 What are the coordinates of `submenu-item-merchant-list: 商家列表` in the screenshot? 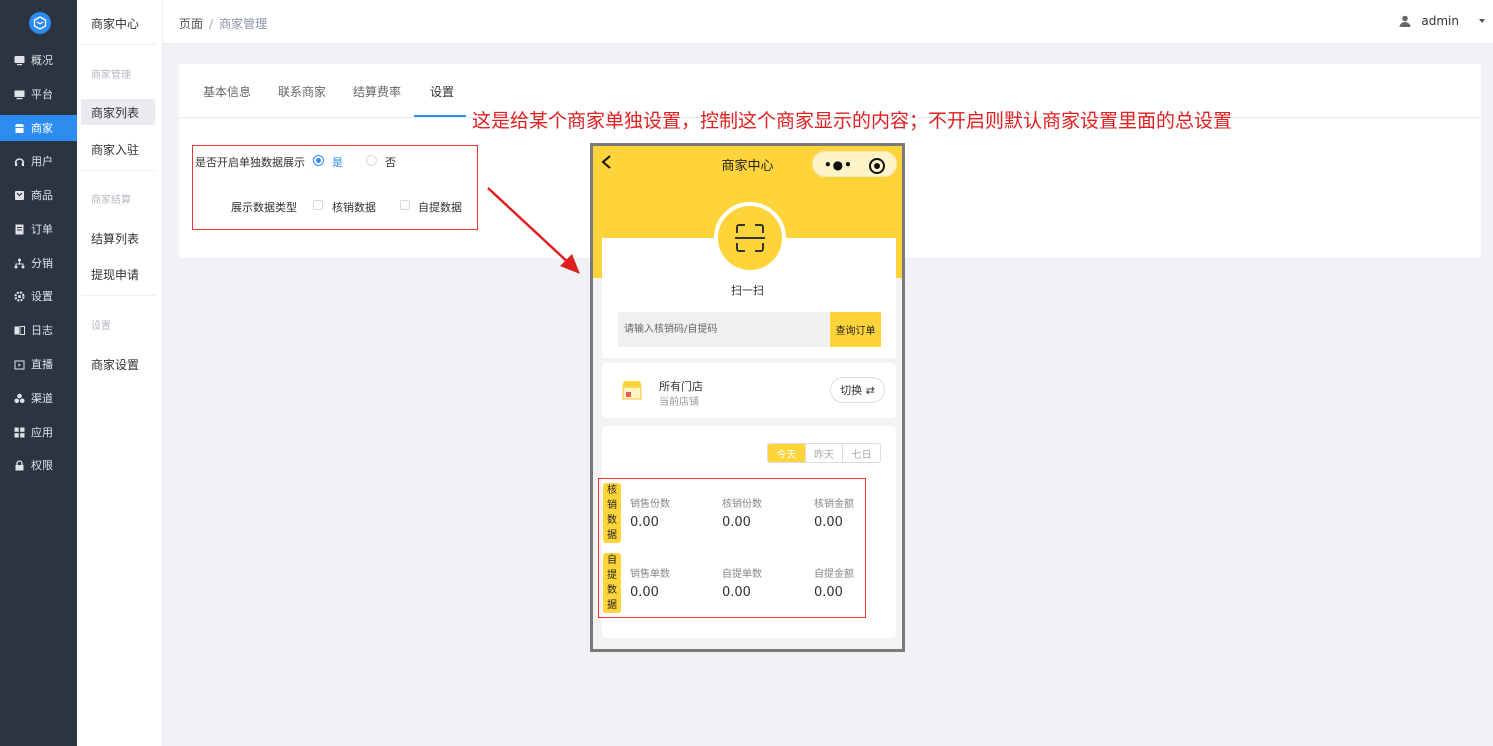 It's located at (118, 112).